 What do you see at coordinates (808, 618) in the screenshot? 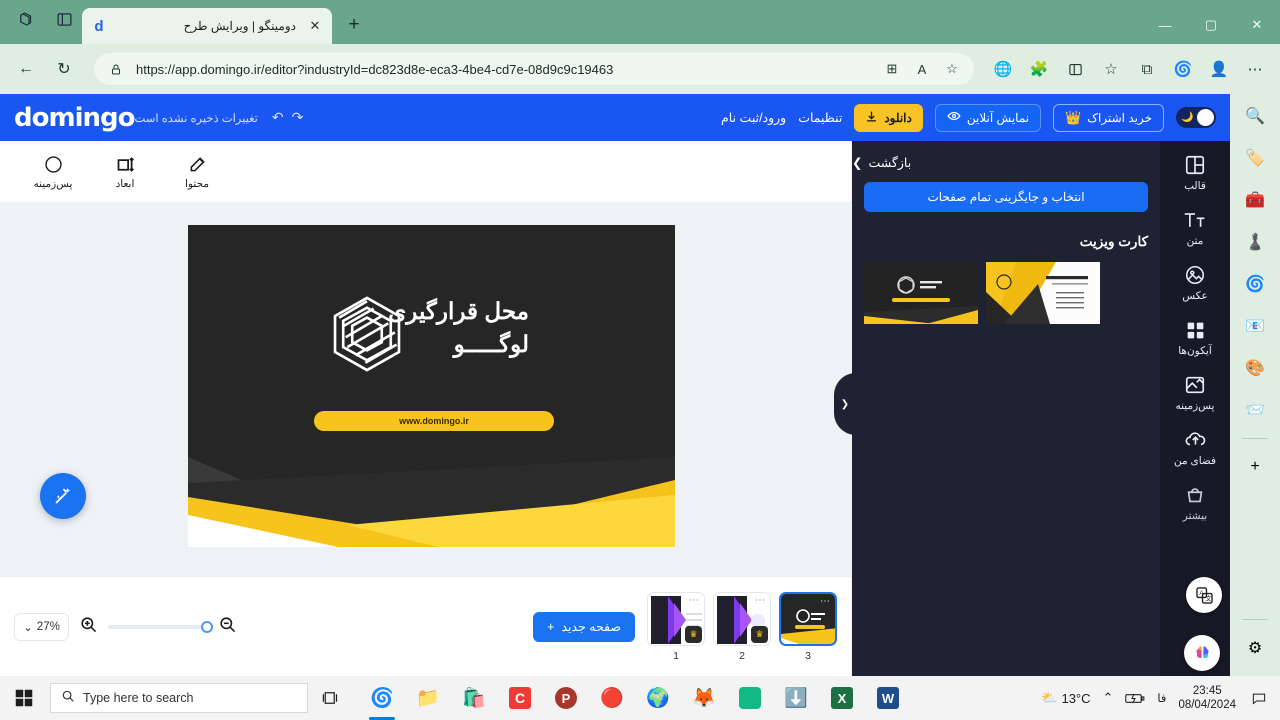
I see `page-thumb-box-selected: ⋯` at bounding box center [808, 618].